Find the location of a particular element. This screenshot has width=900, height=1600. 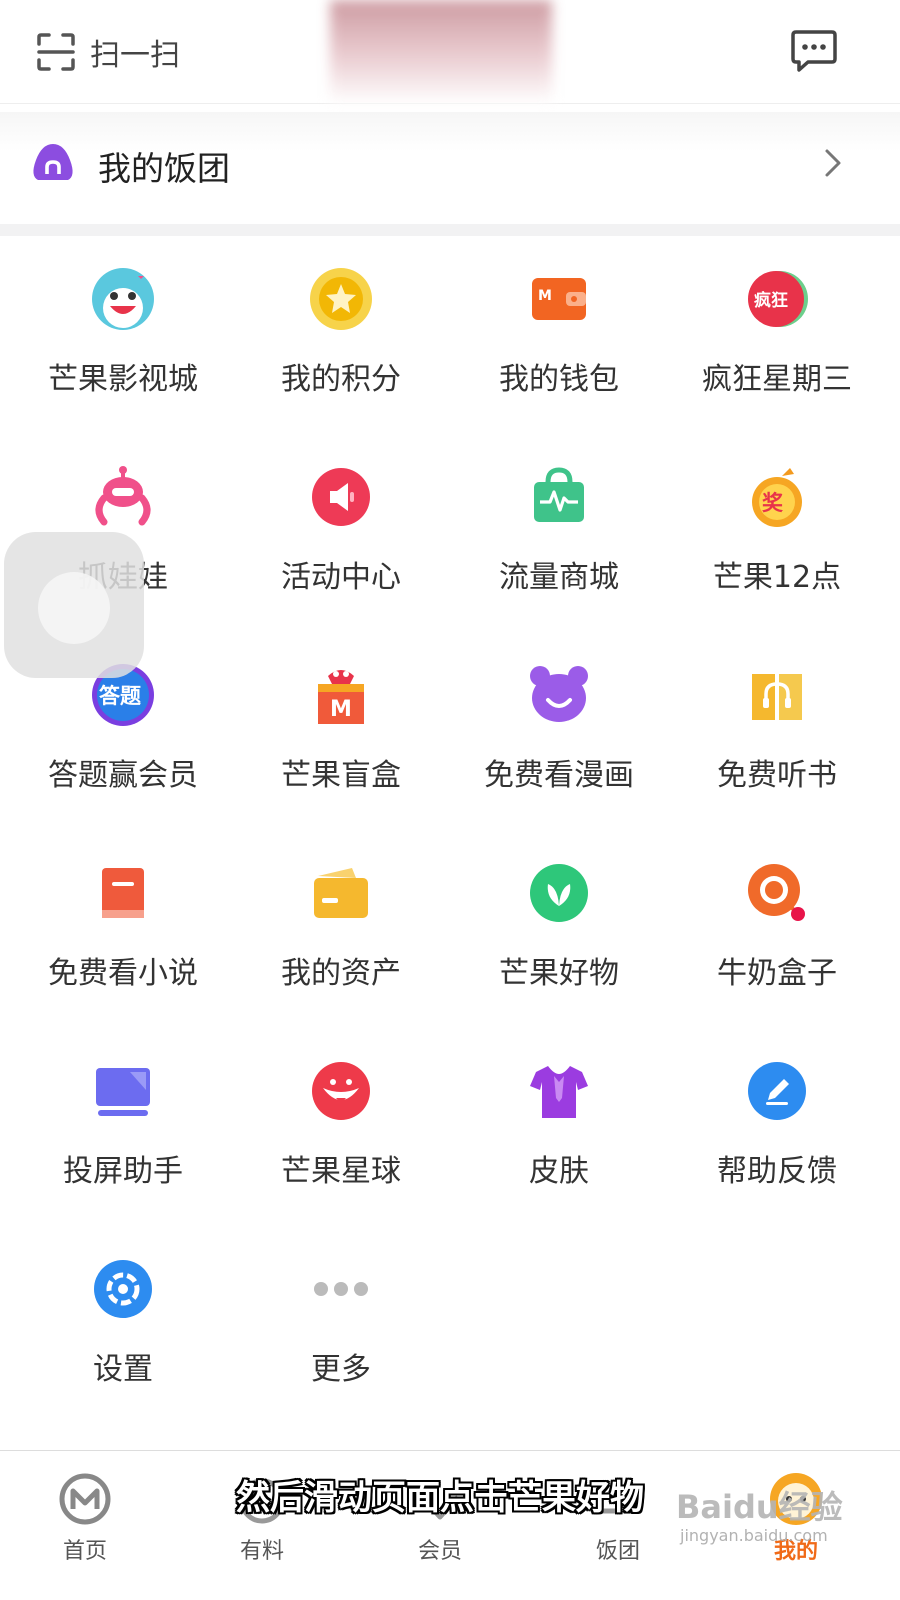

grid-item-my-points: 我的积分 is located at coordinates (341, 343).